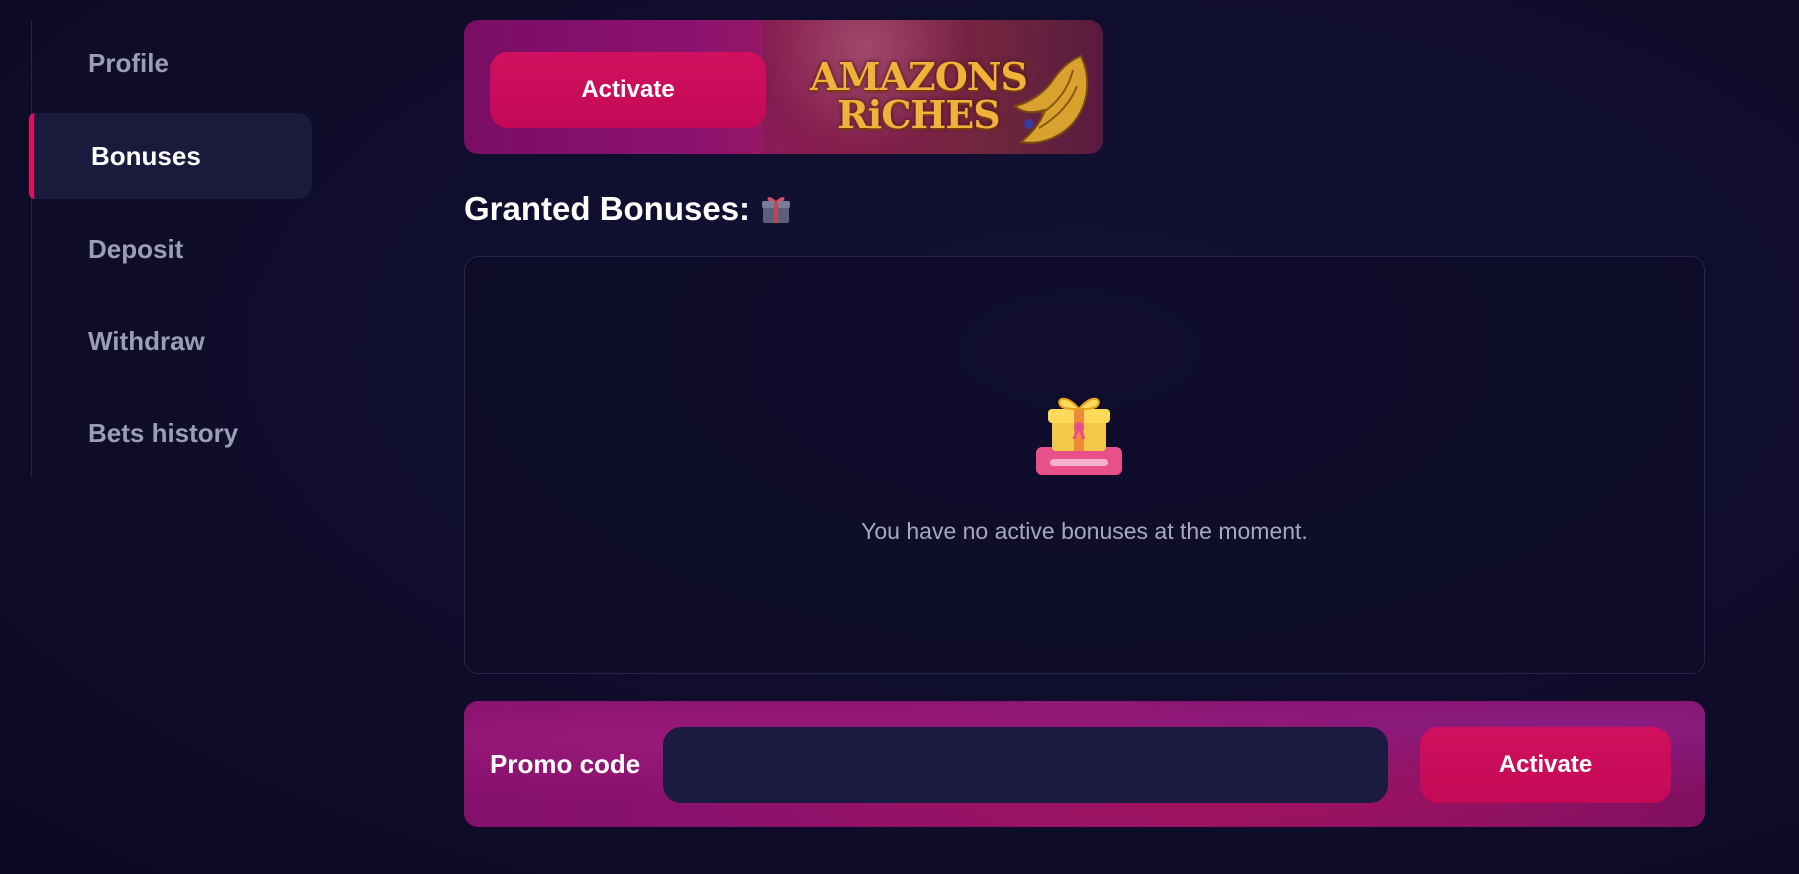  I want to click on sidebar-item-label: Deposit, so click(136, 248).